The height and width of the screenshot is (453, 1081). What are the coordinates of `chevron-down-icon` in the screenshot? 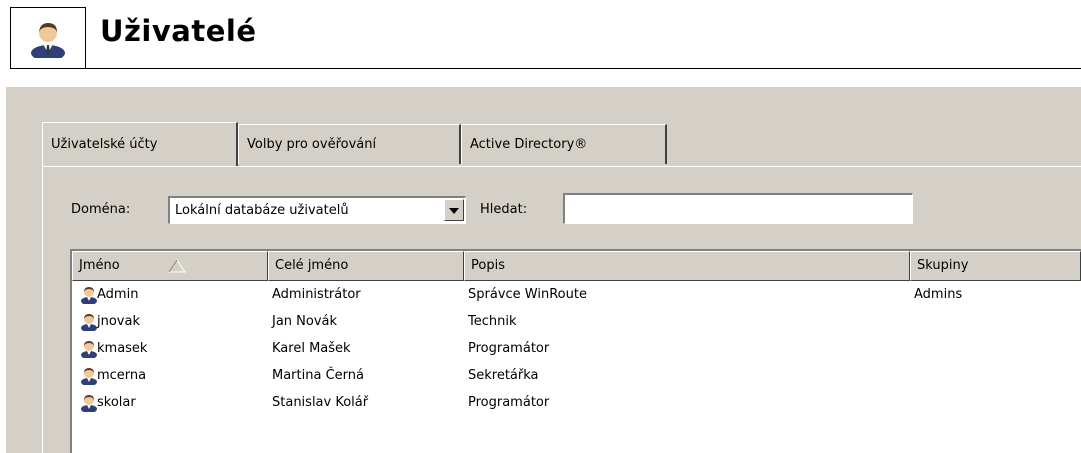 It's located at (454, 211).